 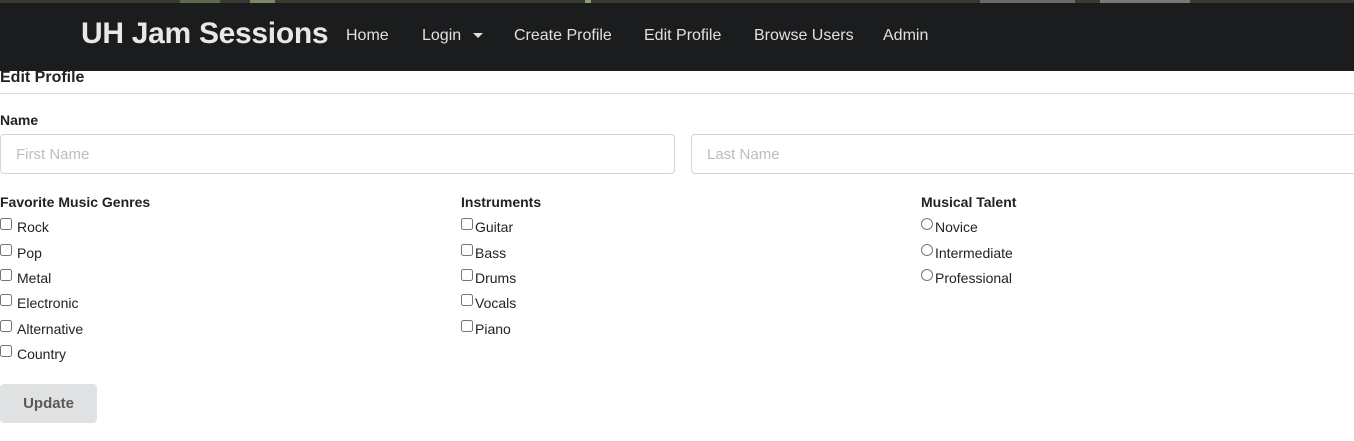 I want to click on electronic-checkbox, so click(x=6, y=300).